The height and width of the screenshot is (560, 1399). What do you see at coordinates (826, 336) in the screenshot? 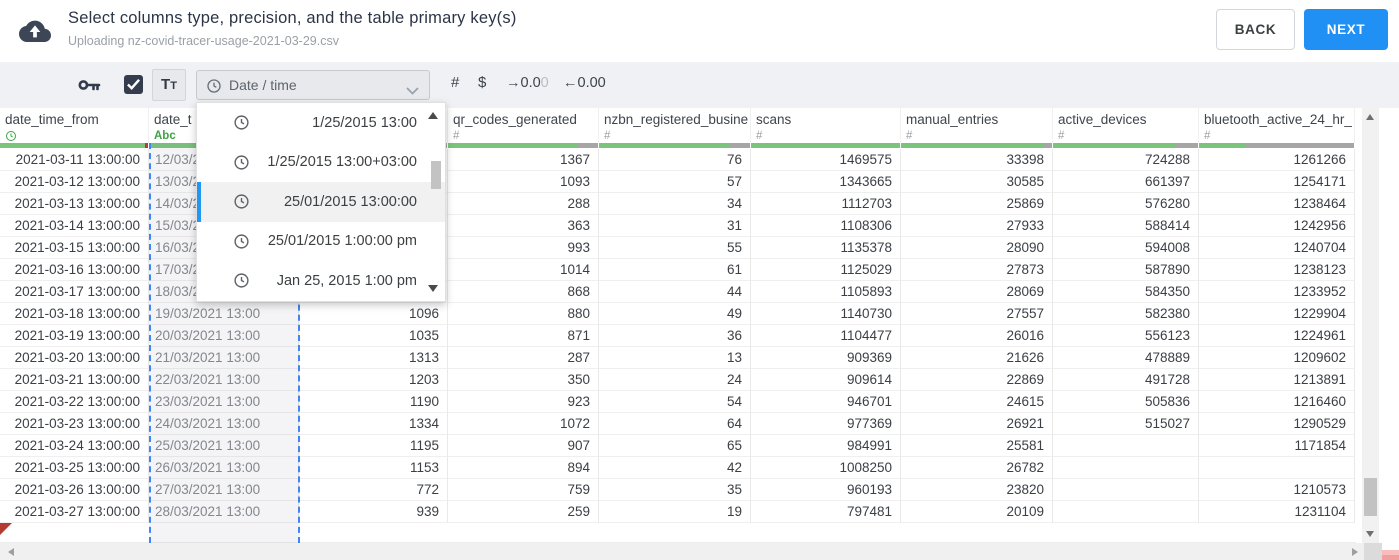
I see `table-cell: 1104477` at bounding box center [826, 336].